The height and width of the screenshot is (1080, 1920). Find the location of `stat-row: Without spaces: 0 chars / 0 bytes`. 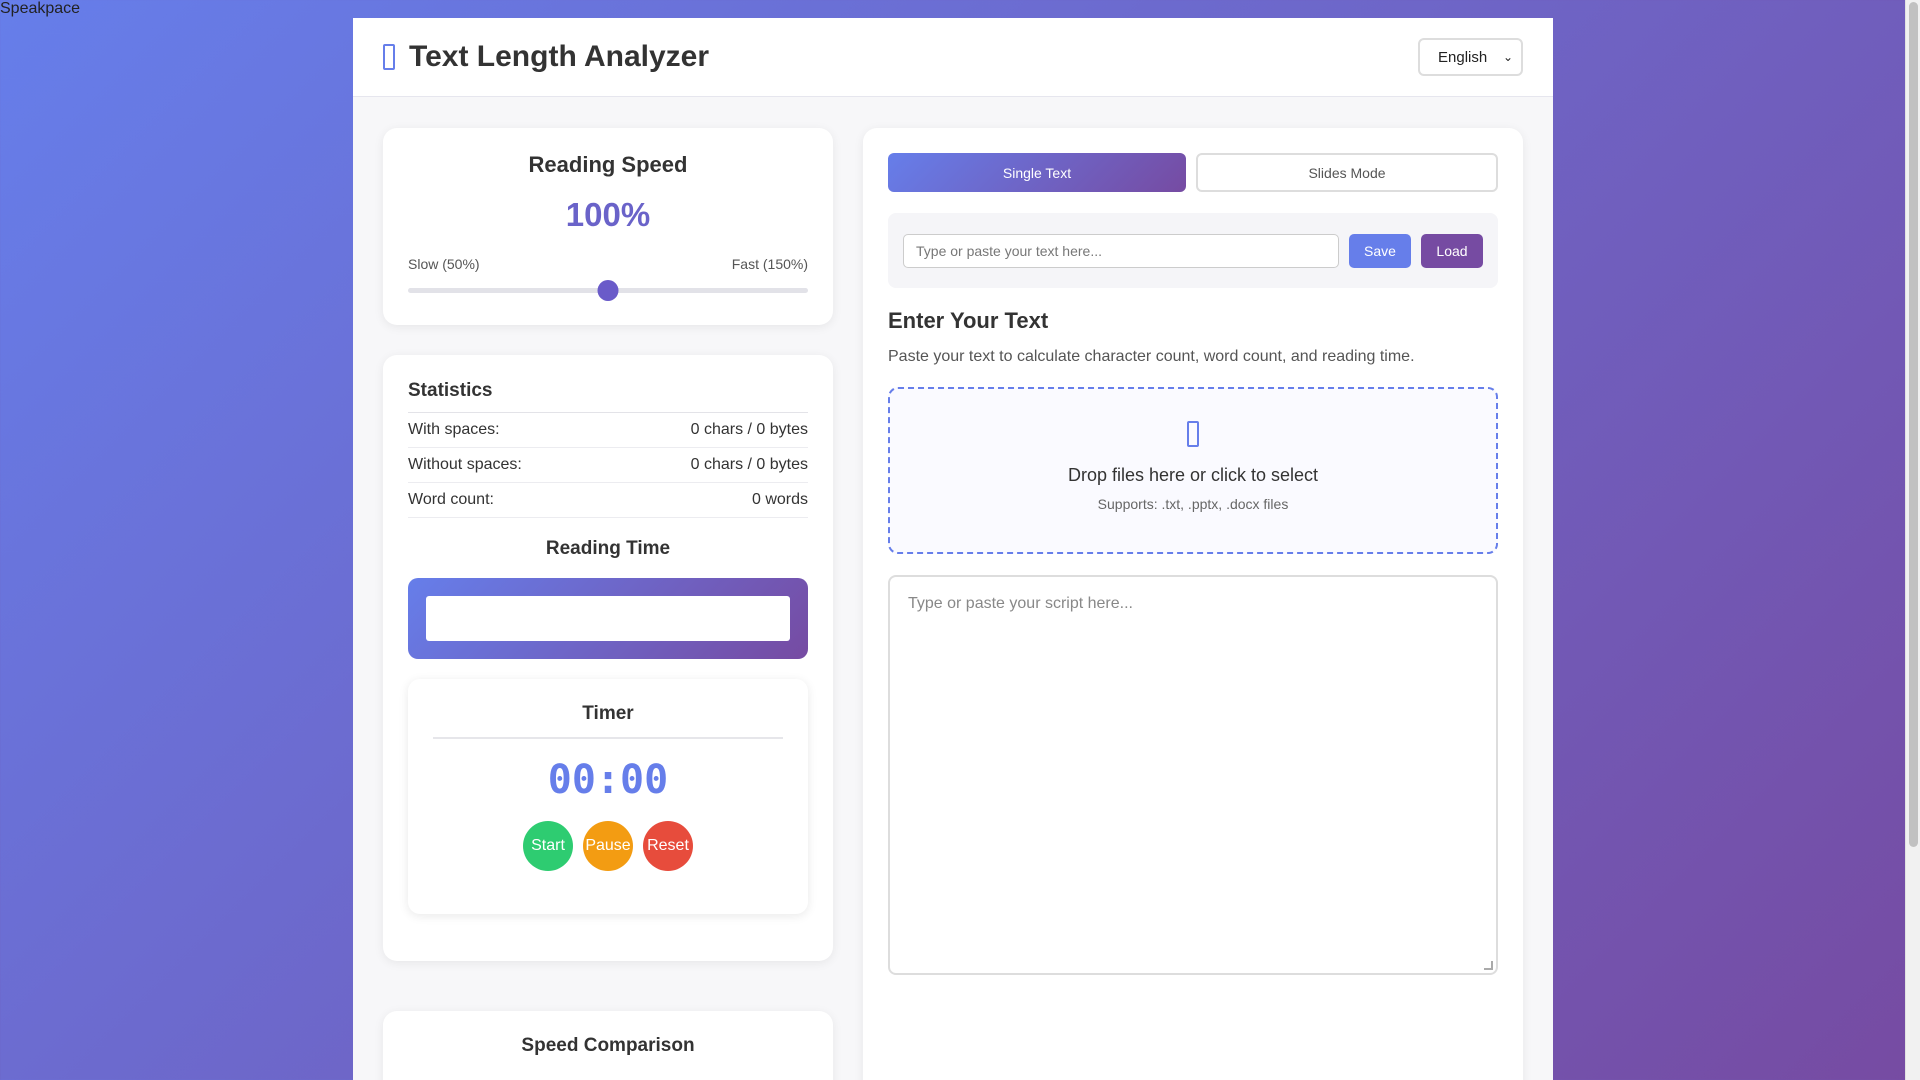

stat-row: Without spaces: 0 chars / 0 bytes is located at coordinates (608, 465).